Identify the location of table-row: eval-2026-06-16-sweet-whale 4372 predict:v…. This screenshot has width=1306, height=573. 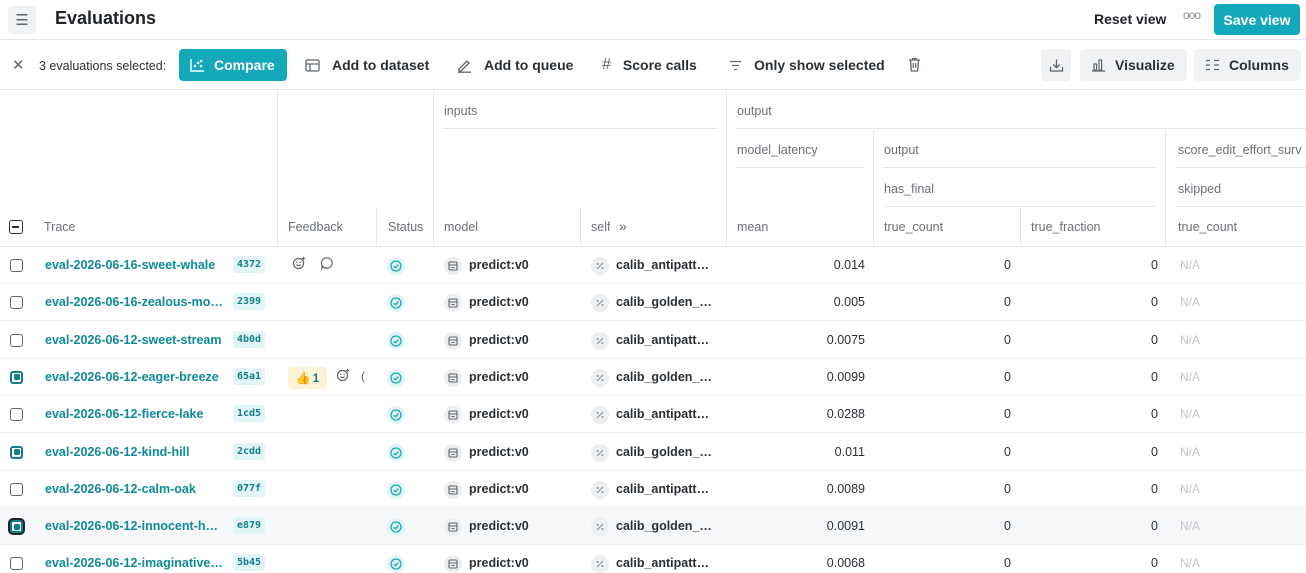
(653, 265).